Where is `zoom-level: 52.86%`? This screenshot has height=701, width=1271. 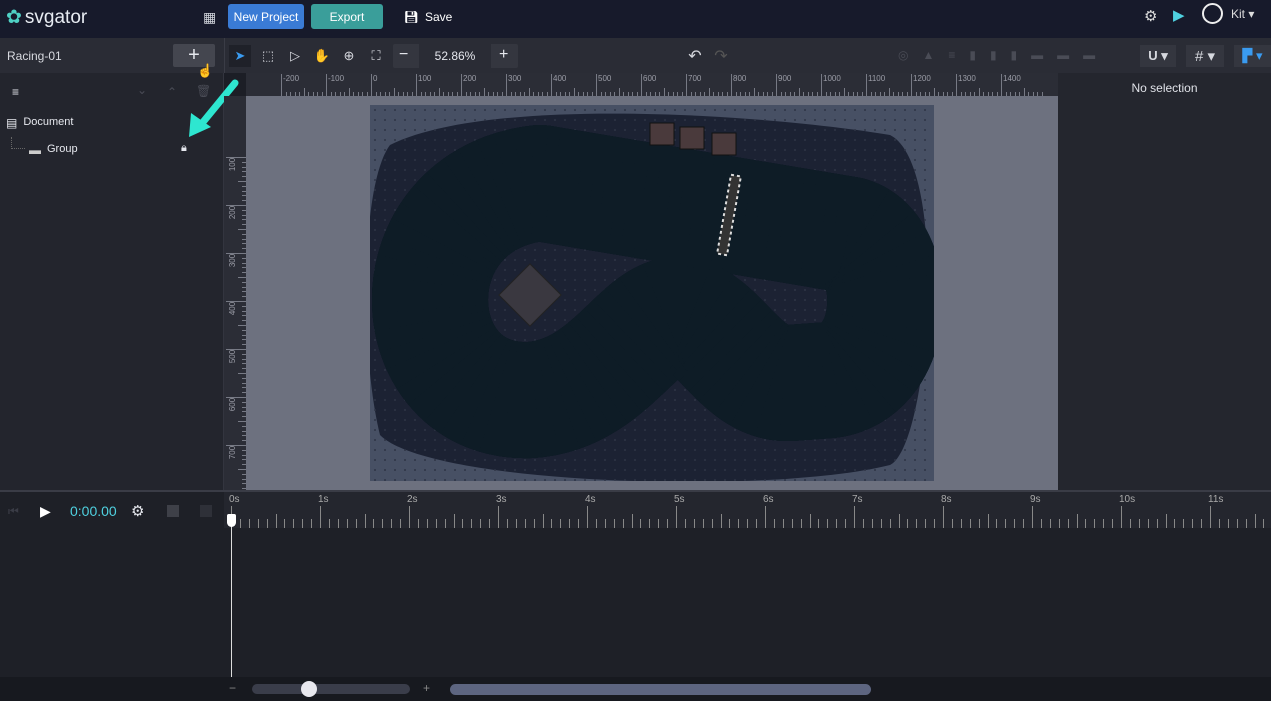 zoom-level: 52.86% is located at coordinates (455, 56).